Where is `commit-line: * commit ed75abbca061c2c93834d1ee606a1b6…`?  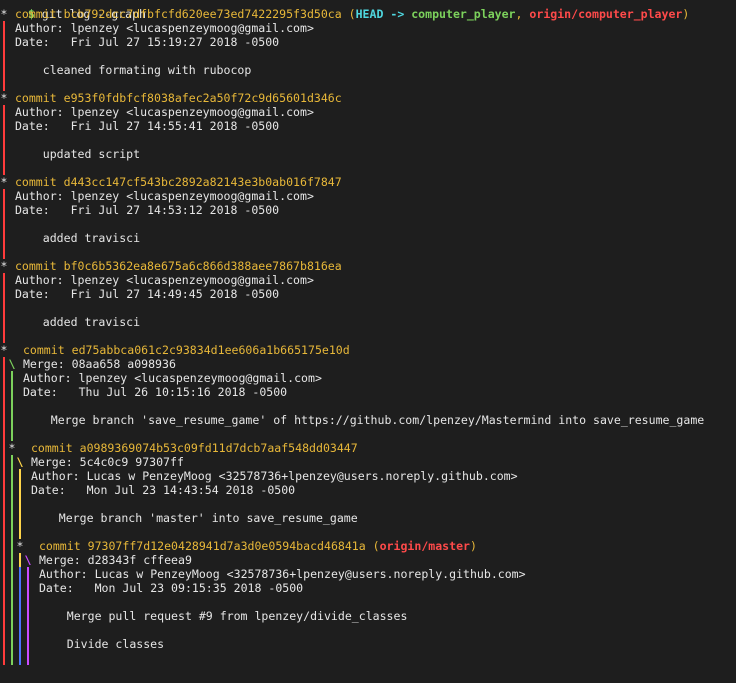
commit-line: * commit ed75abbca061c2c93834d1ee606a1b6… is located at coordinates (368, 350).